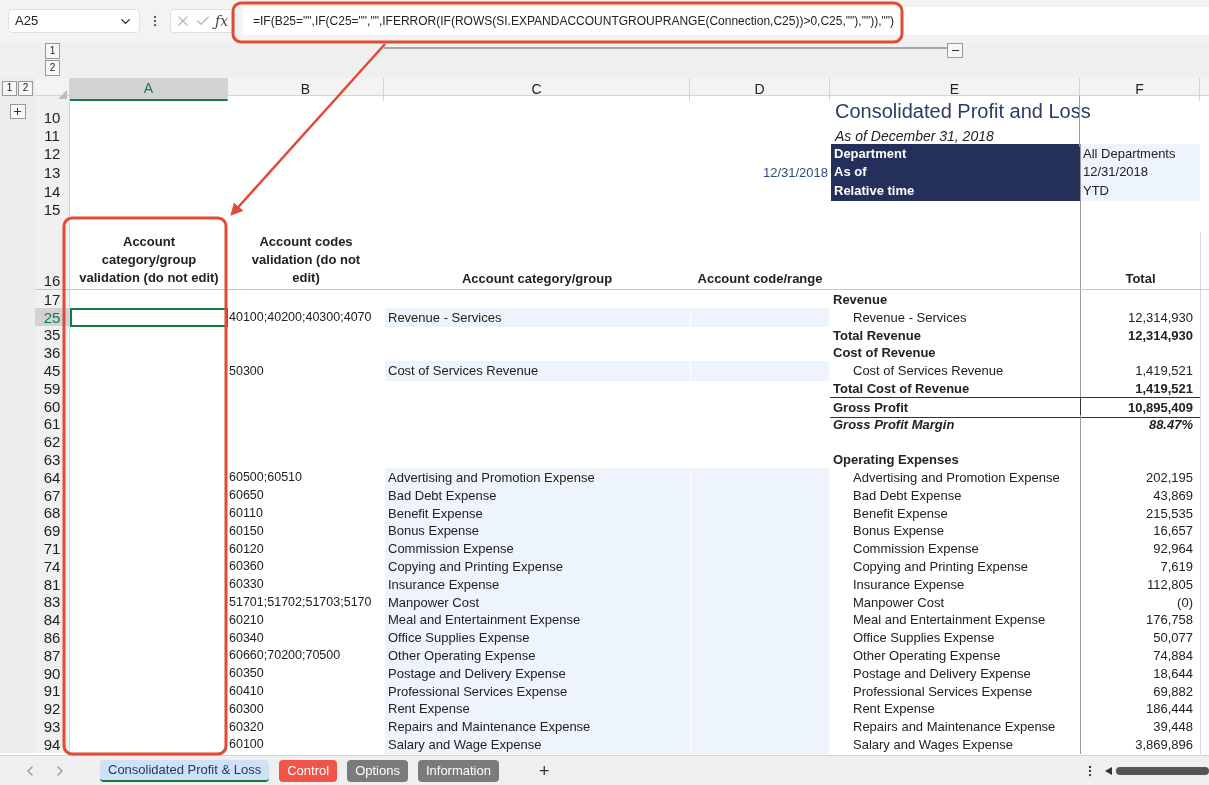 This screenshot has height=785, width=1209. Describe the element at coordinates (954, 727) in the screenshot. I see `table-cell-text: Repairs and Maintenance Expense` at that location.